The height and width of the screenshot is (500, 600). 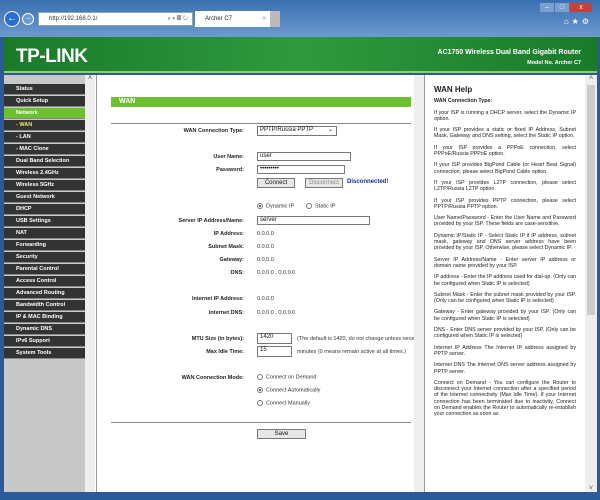 What do you see at coordinates (44, 101) in the screenshot?
I see `sidebar-item: Quick Setup` at bounding box center [44, 101].